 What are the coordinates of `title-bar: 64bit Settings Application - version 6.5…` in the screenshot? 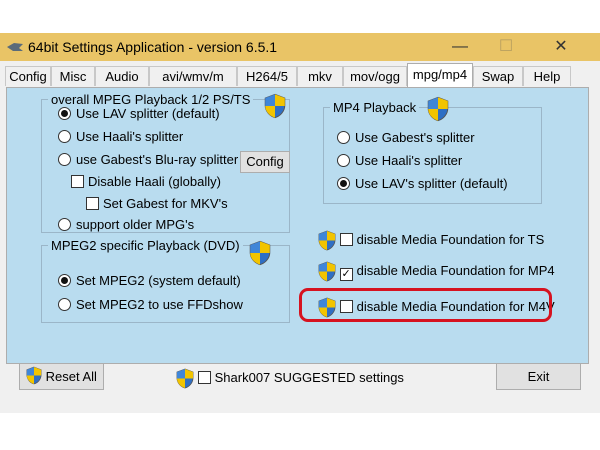 It's located at (300, 47).